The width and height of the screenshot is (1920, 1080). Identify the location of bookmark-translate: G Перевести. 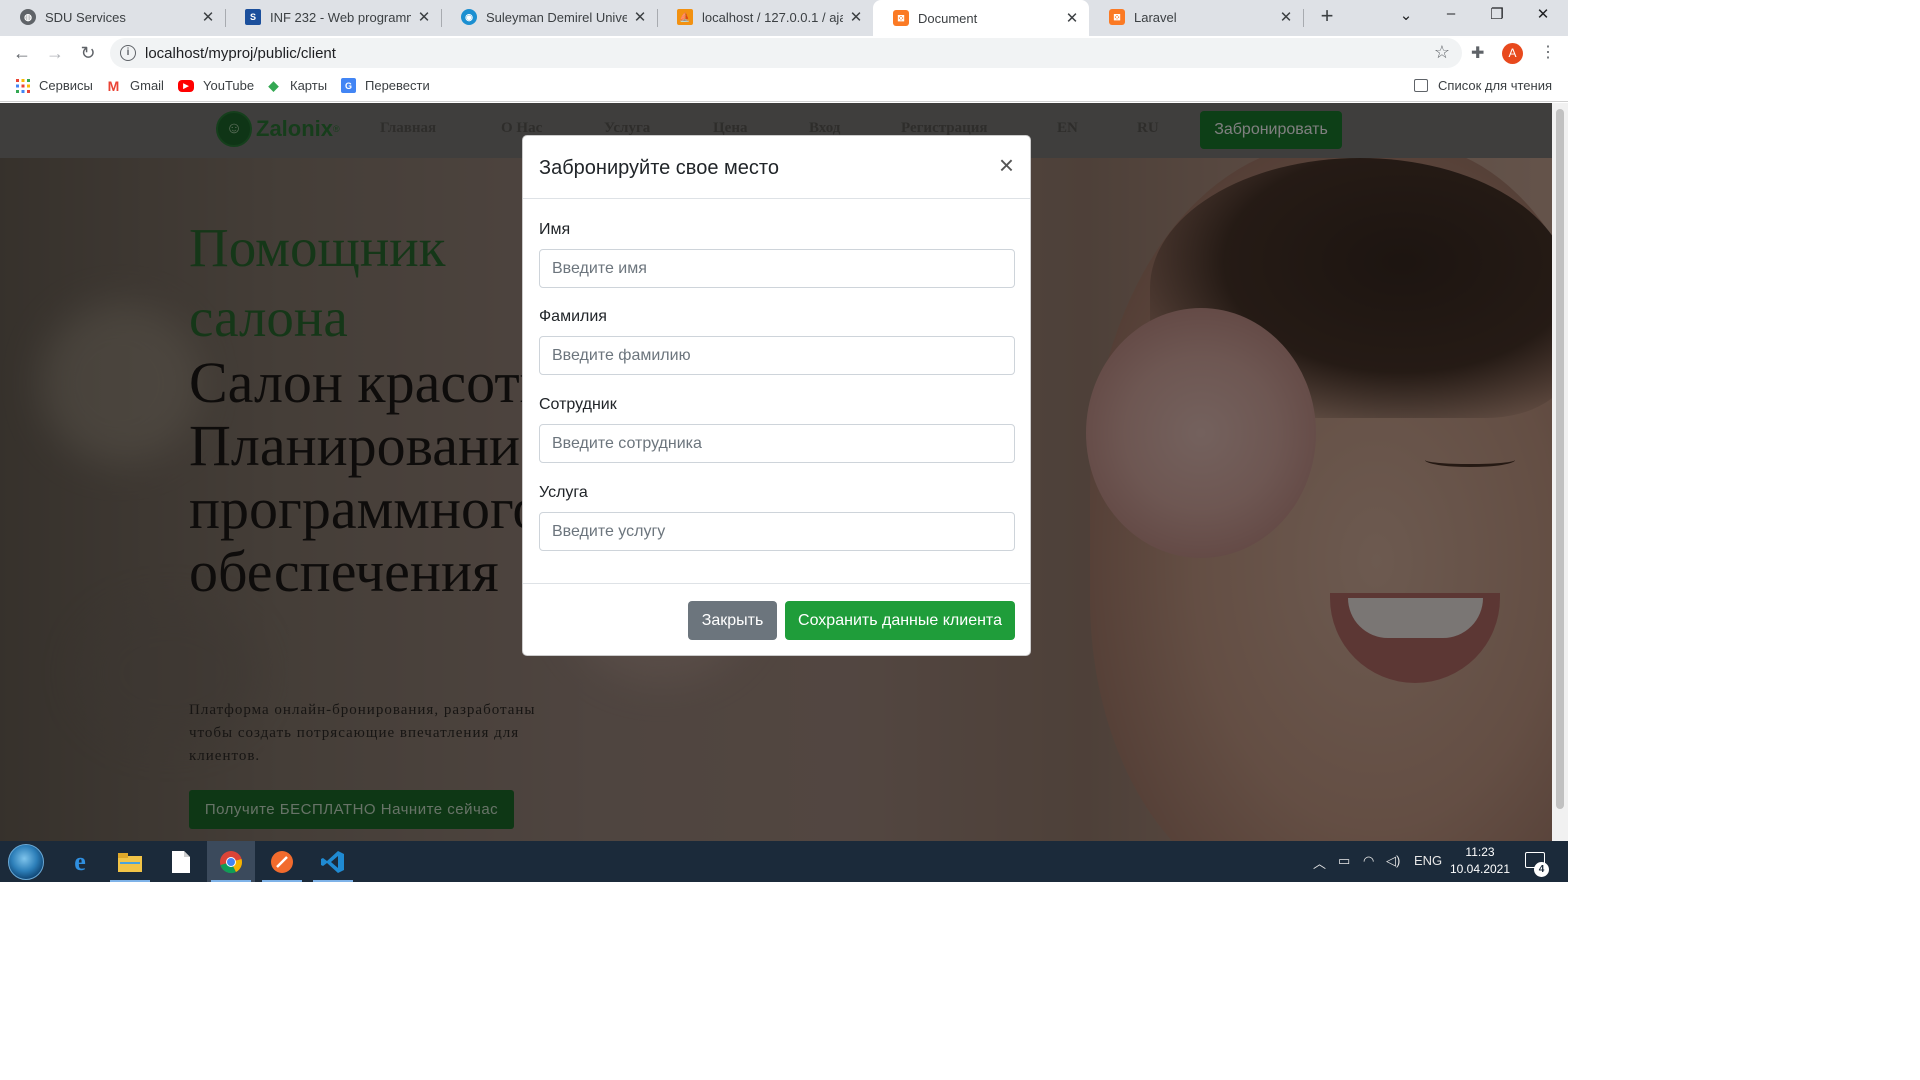
(385, 85).